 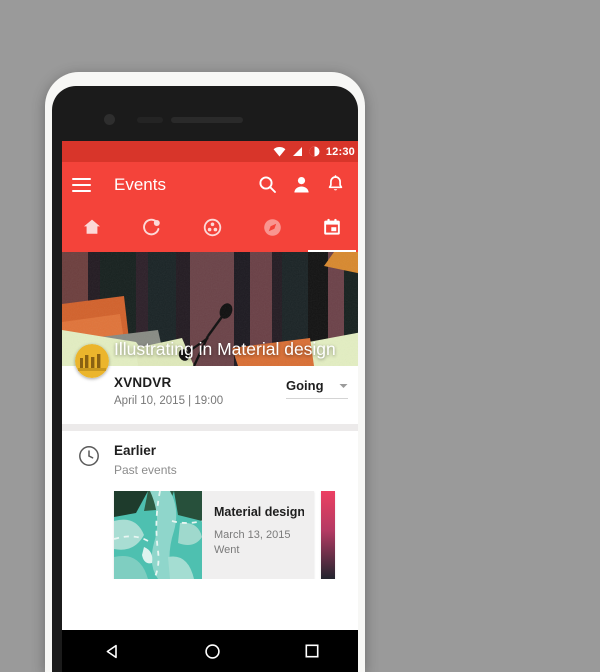 I want to click on past-event-date: March 13, 2015, so click(x=252, y=535).